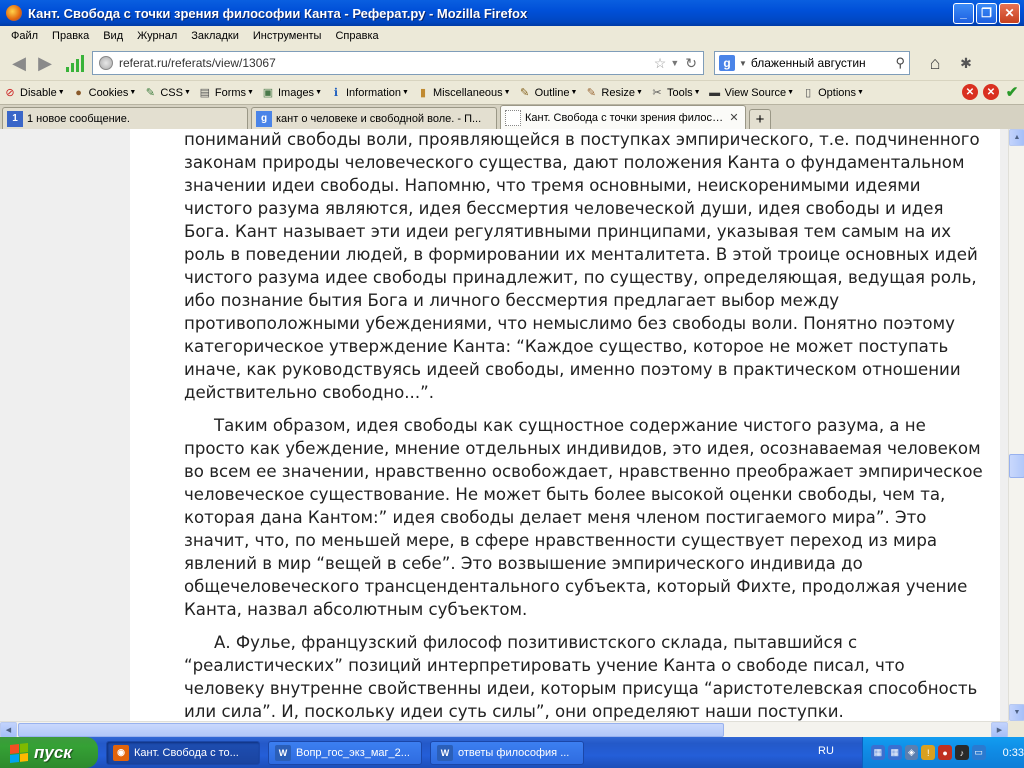  Describe the element at coordinates (935, 63) in the screenshot. I see `home-icon: ⌂` at that location.